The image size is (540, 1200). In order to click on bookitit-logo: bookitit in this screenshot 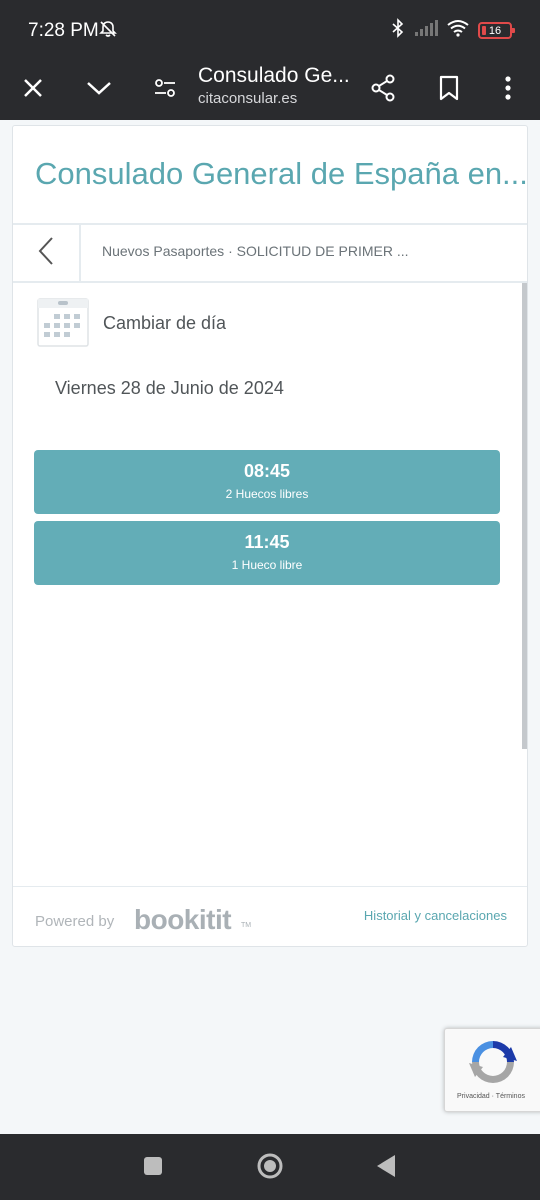, I will do `click(183, 920)`.